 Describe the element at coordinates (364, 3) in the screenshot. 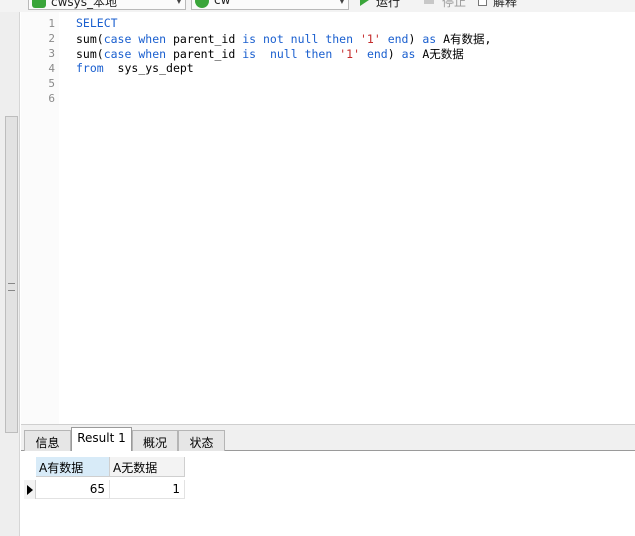

I see `run-icon` at that location.